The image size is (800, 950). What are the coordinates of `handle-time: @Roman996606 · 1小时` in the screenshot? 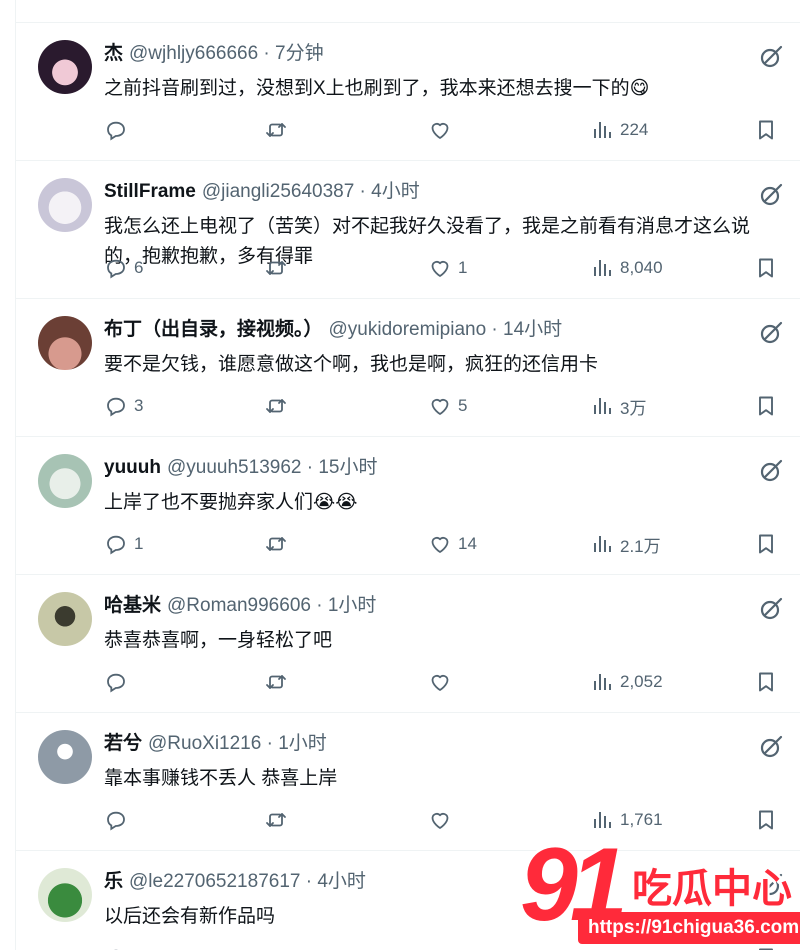 It's located at (271, 605).